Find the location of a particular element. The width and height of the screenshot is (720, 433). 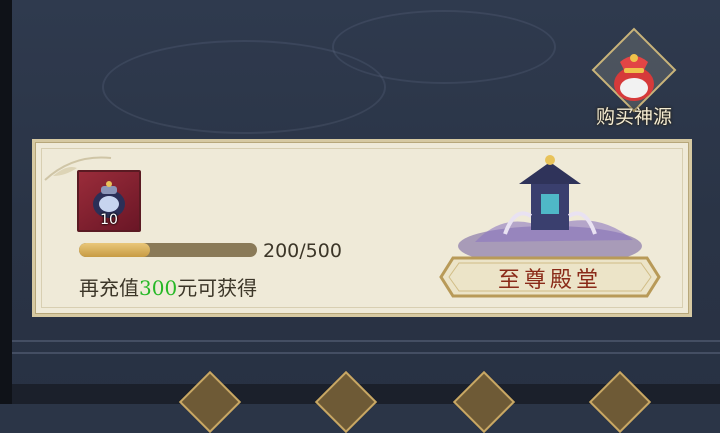

recharge-amount: 300 is located at coordinates (158, 288).